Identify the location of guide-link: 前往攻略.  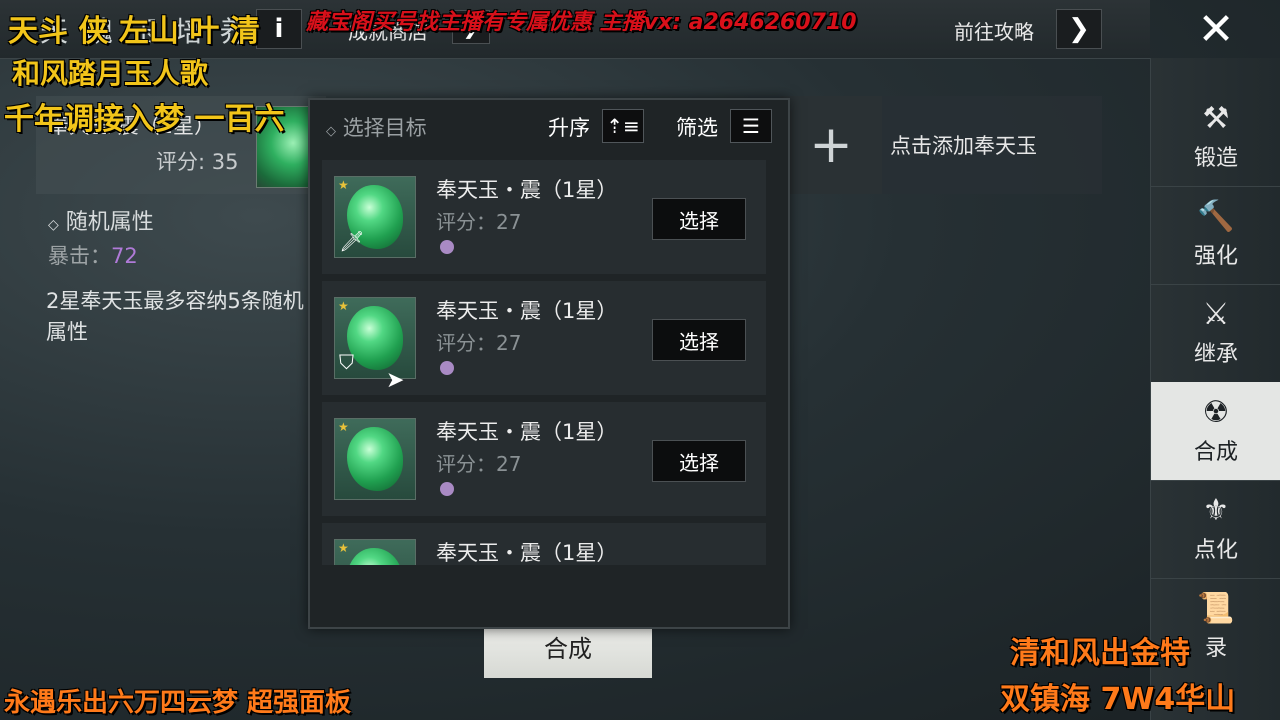
(994, 30).